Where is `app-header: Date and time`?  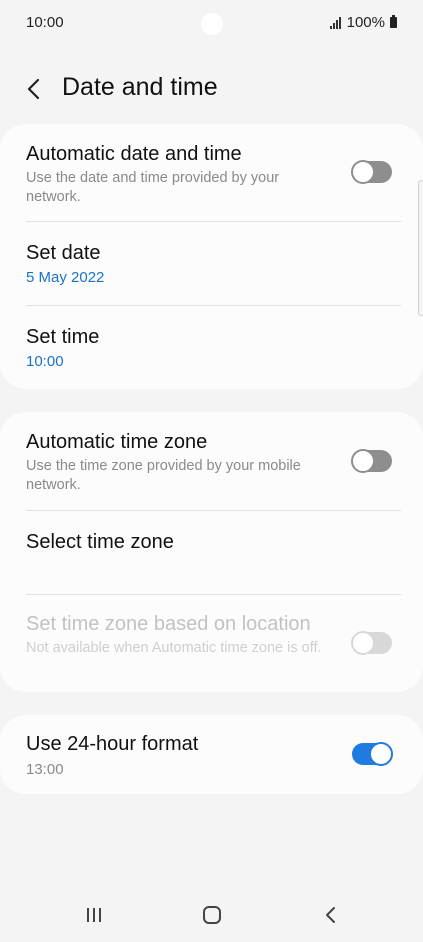 app-header: Date and time is located at coordinates (211, 89).